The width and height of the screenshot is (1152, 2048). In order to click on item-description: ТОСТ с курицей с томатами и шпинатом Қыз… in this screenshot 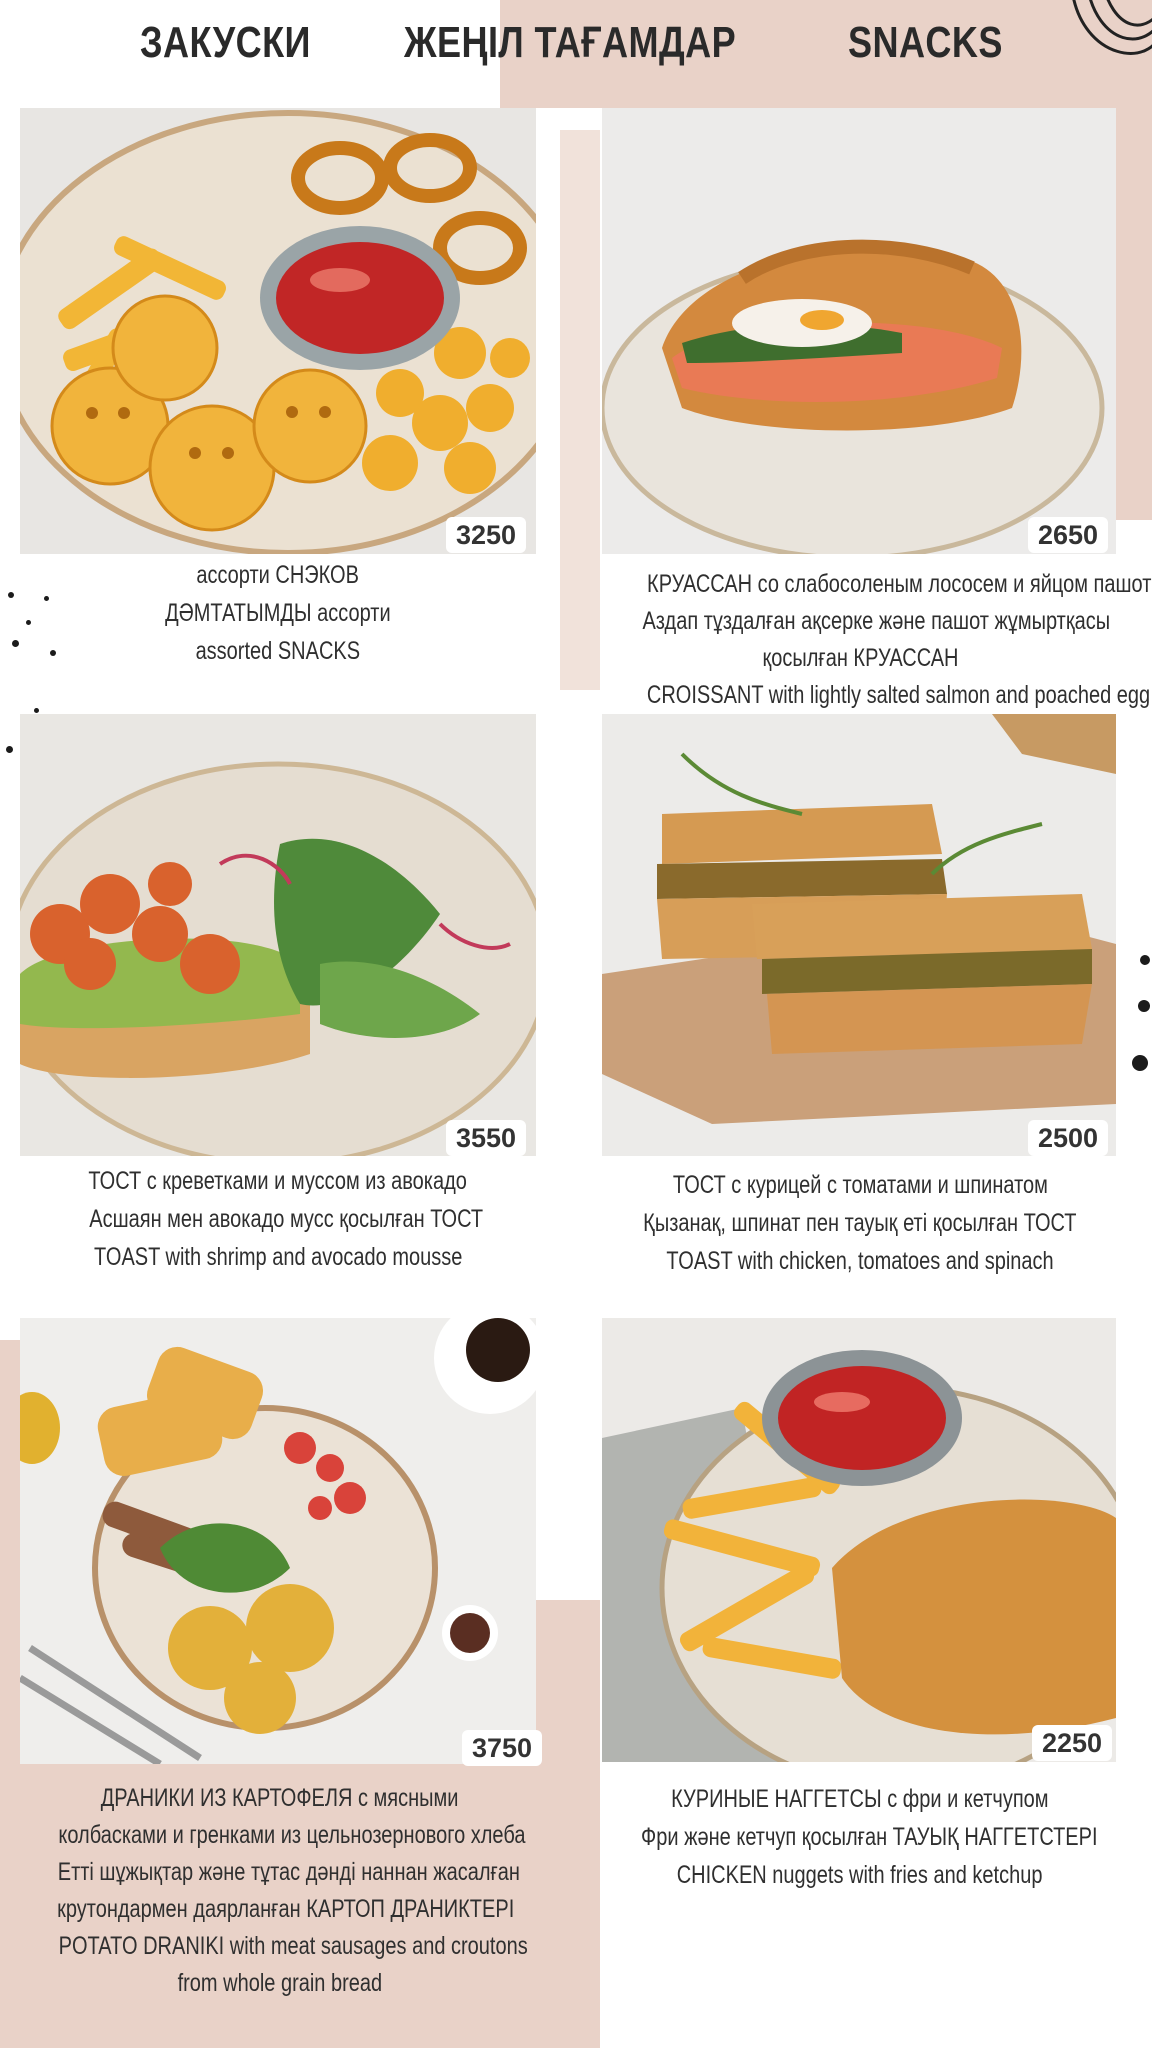, I will do `click(860, 1223)`.